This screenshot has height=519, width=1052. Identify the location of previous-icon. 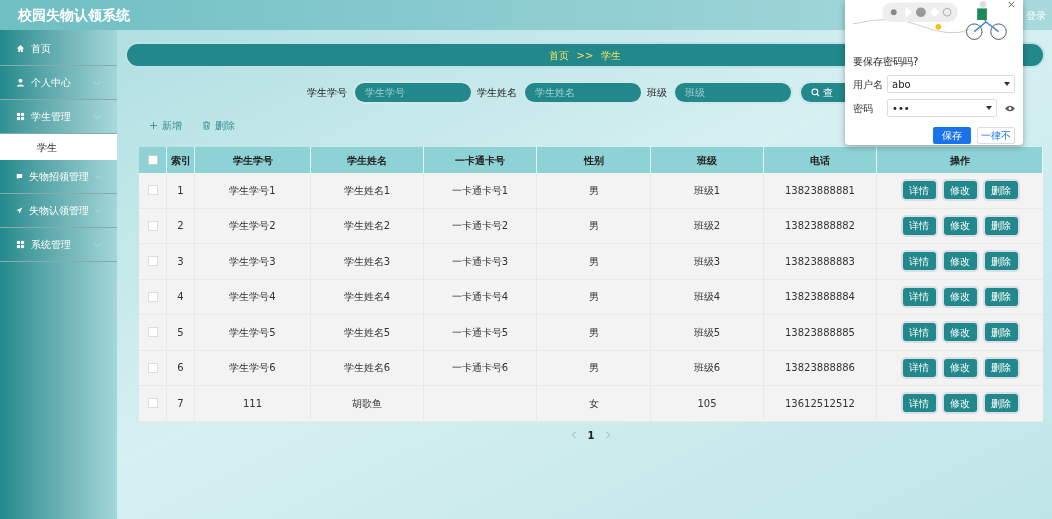
(573, 435).